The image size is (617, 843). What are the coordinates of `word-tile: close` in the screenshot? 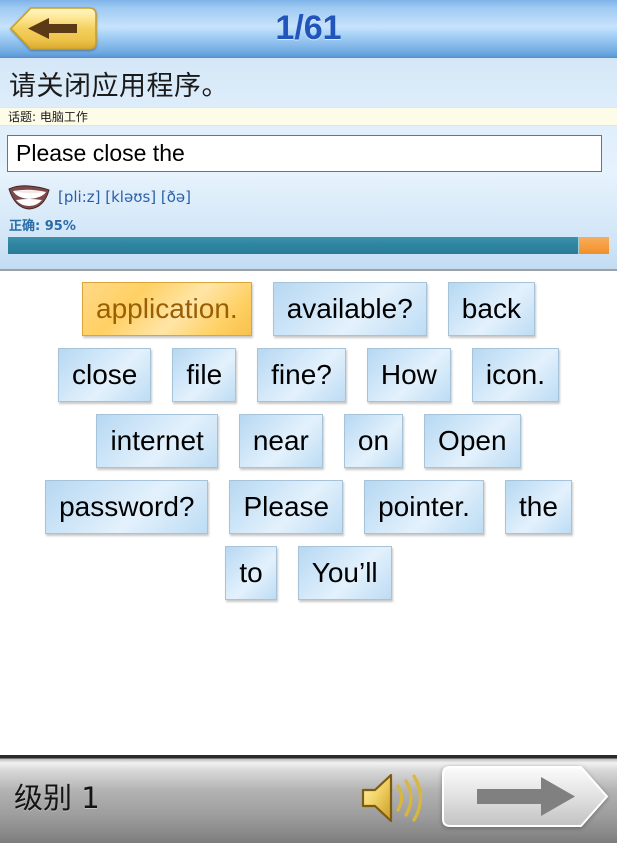 It's located at (104, 375).